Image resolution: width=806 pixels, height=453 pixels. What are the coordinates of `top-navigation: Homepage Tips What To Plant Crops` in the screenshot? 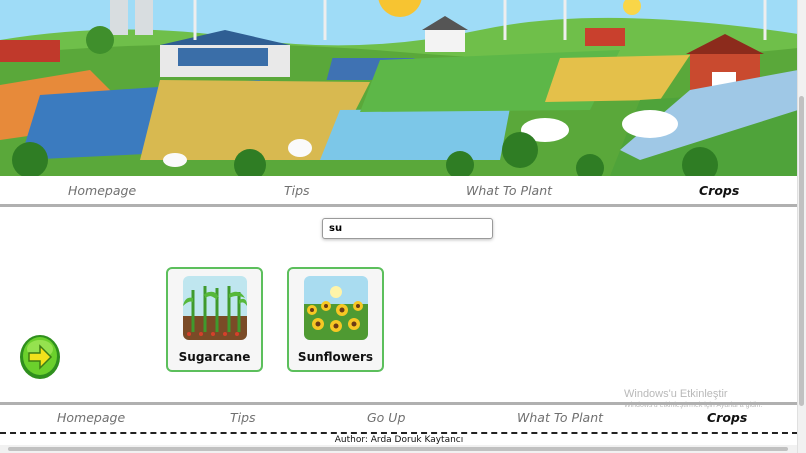 It's located at (399, 191).